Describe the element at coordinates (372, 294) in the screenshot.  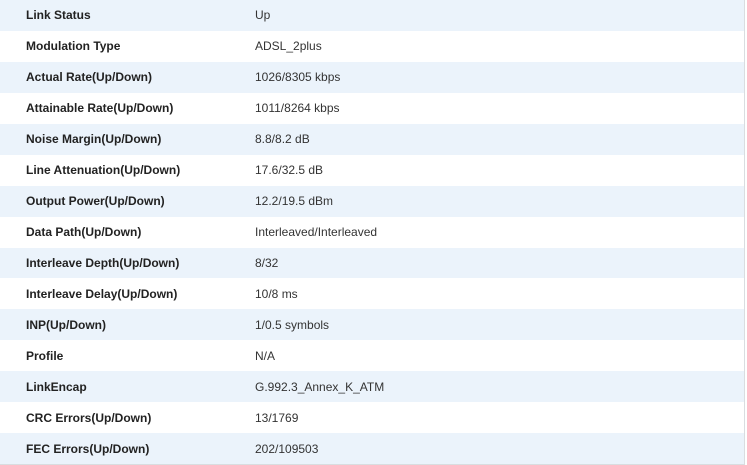
I see `table-row-interleave-delay: Interleave Delay(Up/Down) 10/8 ms` at that location.